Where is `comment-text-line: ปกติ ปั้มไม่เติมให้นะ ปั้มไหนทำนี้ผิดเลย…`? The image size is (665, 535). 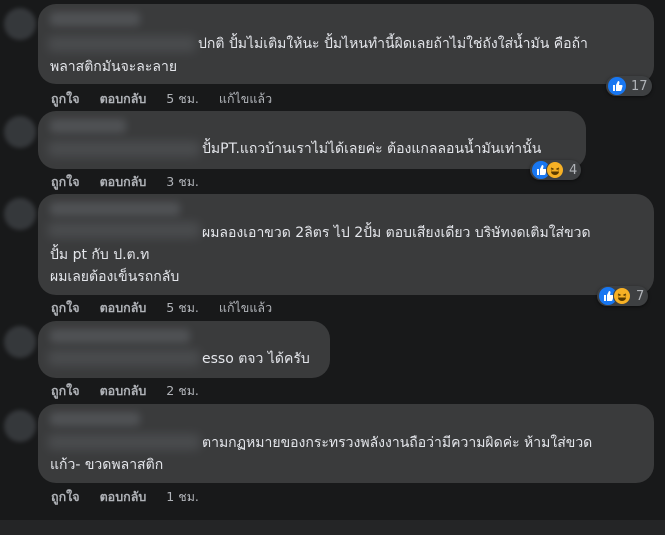 comment-text-line: ปกติ ปั้มไม่เติมให้นะ ปั้มไหนทำนี้ผิดเลย… is located at coordinates (393, 44).